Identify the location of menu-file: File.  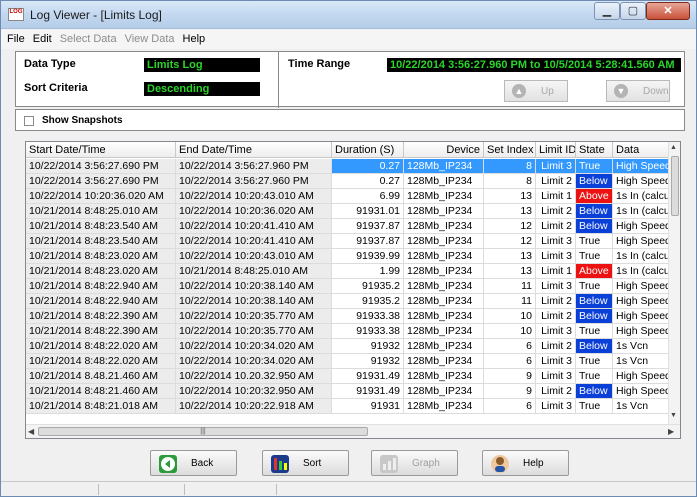
(18, 39).